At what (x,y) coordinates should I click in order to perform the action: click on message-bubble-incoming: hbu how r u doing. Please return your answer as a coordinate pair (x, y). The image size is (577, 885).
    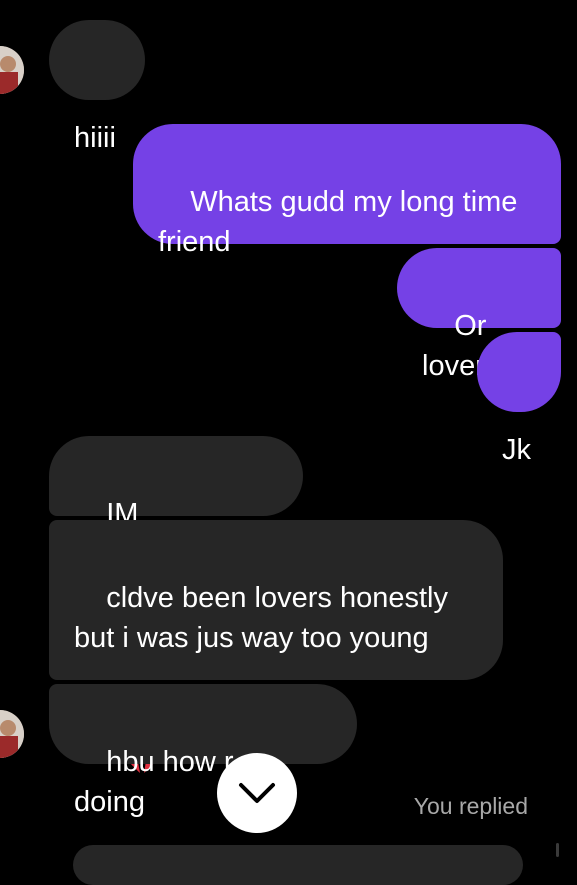
    Looking at the image, I should click on (203, 751).